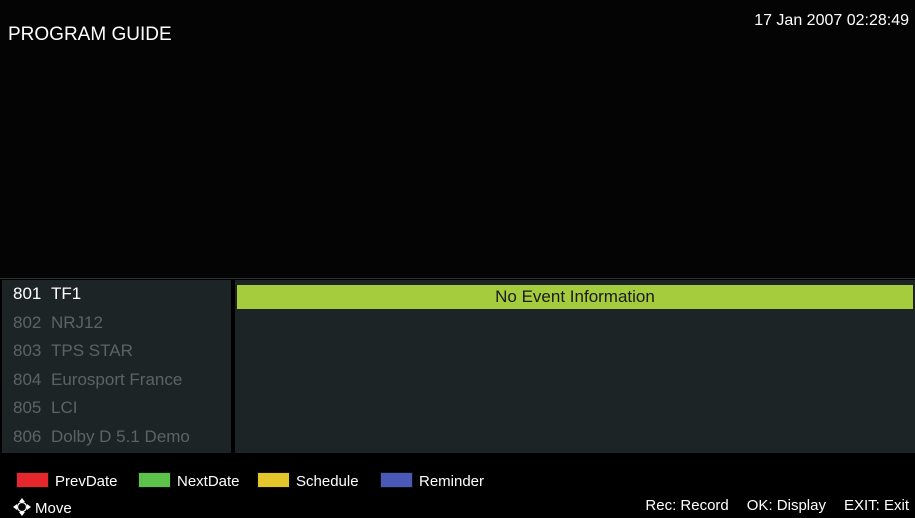 Image resolution: width=915 pixels, height=518 pixels. What do you see at coordinates (273, 480) in the screenshot?
I see `yellow-key-icon` at bounding box center [273, 480].